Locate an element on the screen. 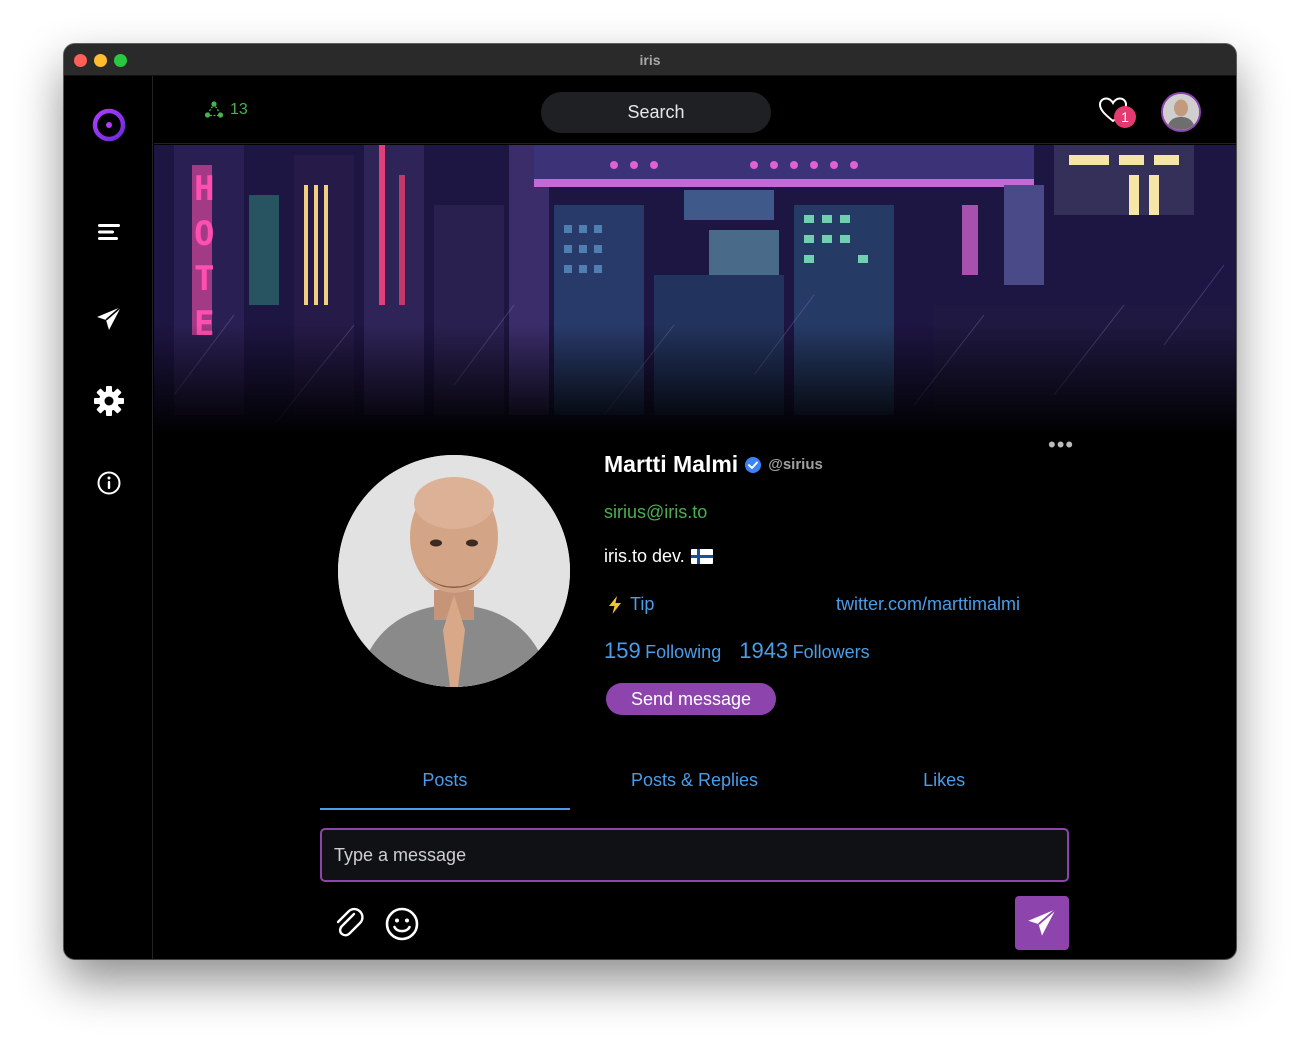  more-options-button: ••• is located at coordinates (1061, 445).